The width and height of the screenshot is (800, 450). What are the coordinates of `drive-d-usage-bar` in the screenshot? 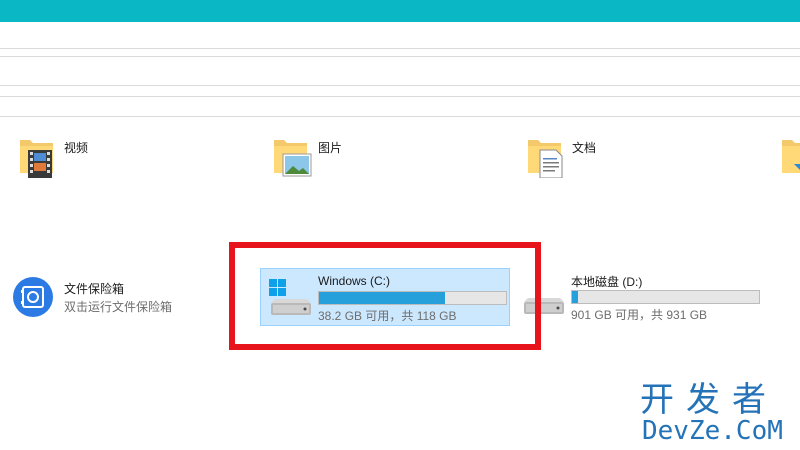 It's located at (665, 297).